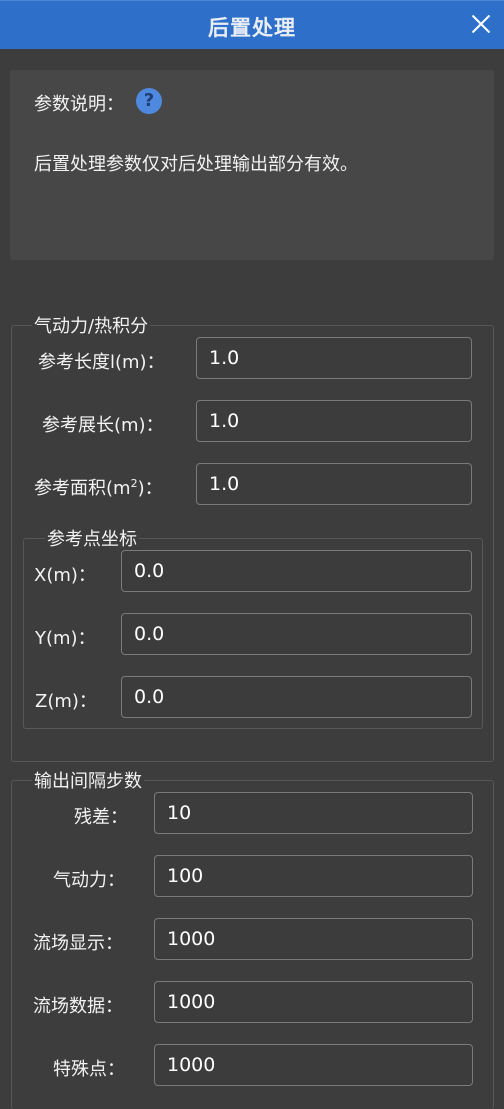 The image size is (504, 1109). Describe the element at coordinates (334, 421) in the screenshot. I see `ref-span-input` at that location.